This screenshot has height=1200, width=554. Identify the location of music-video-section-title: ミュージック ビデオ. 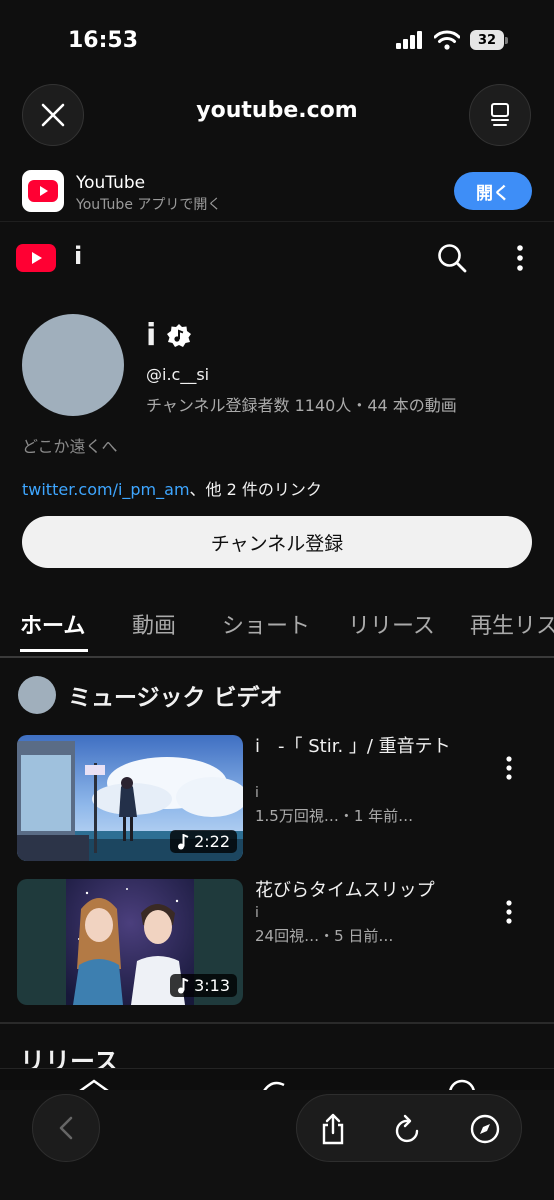
(150, 695).